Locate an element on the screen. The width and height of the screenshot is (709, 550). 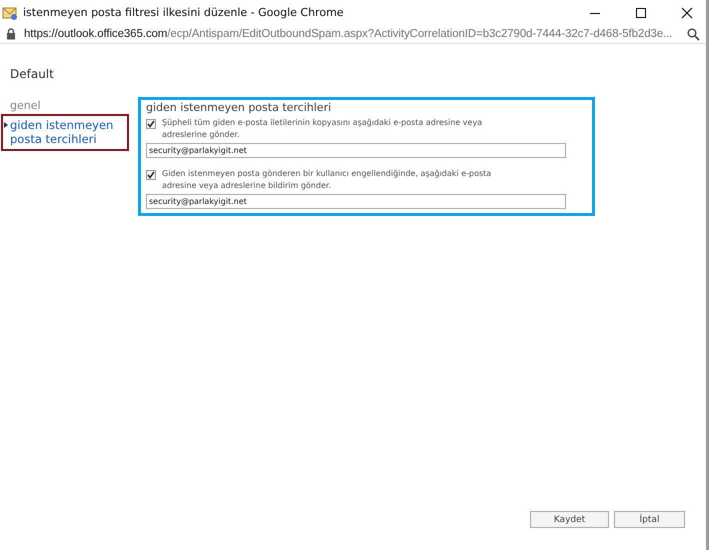
dialog-button: Kaydet is located at coordinates (569, 519).